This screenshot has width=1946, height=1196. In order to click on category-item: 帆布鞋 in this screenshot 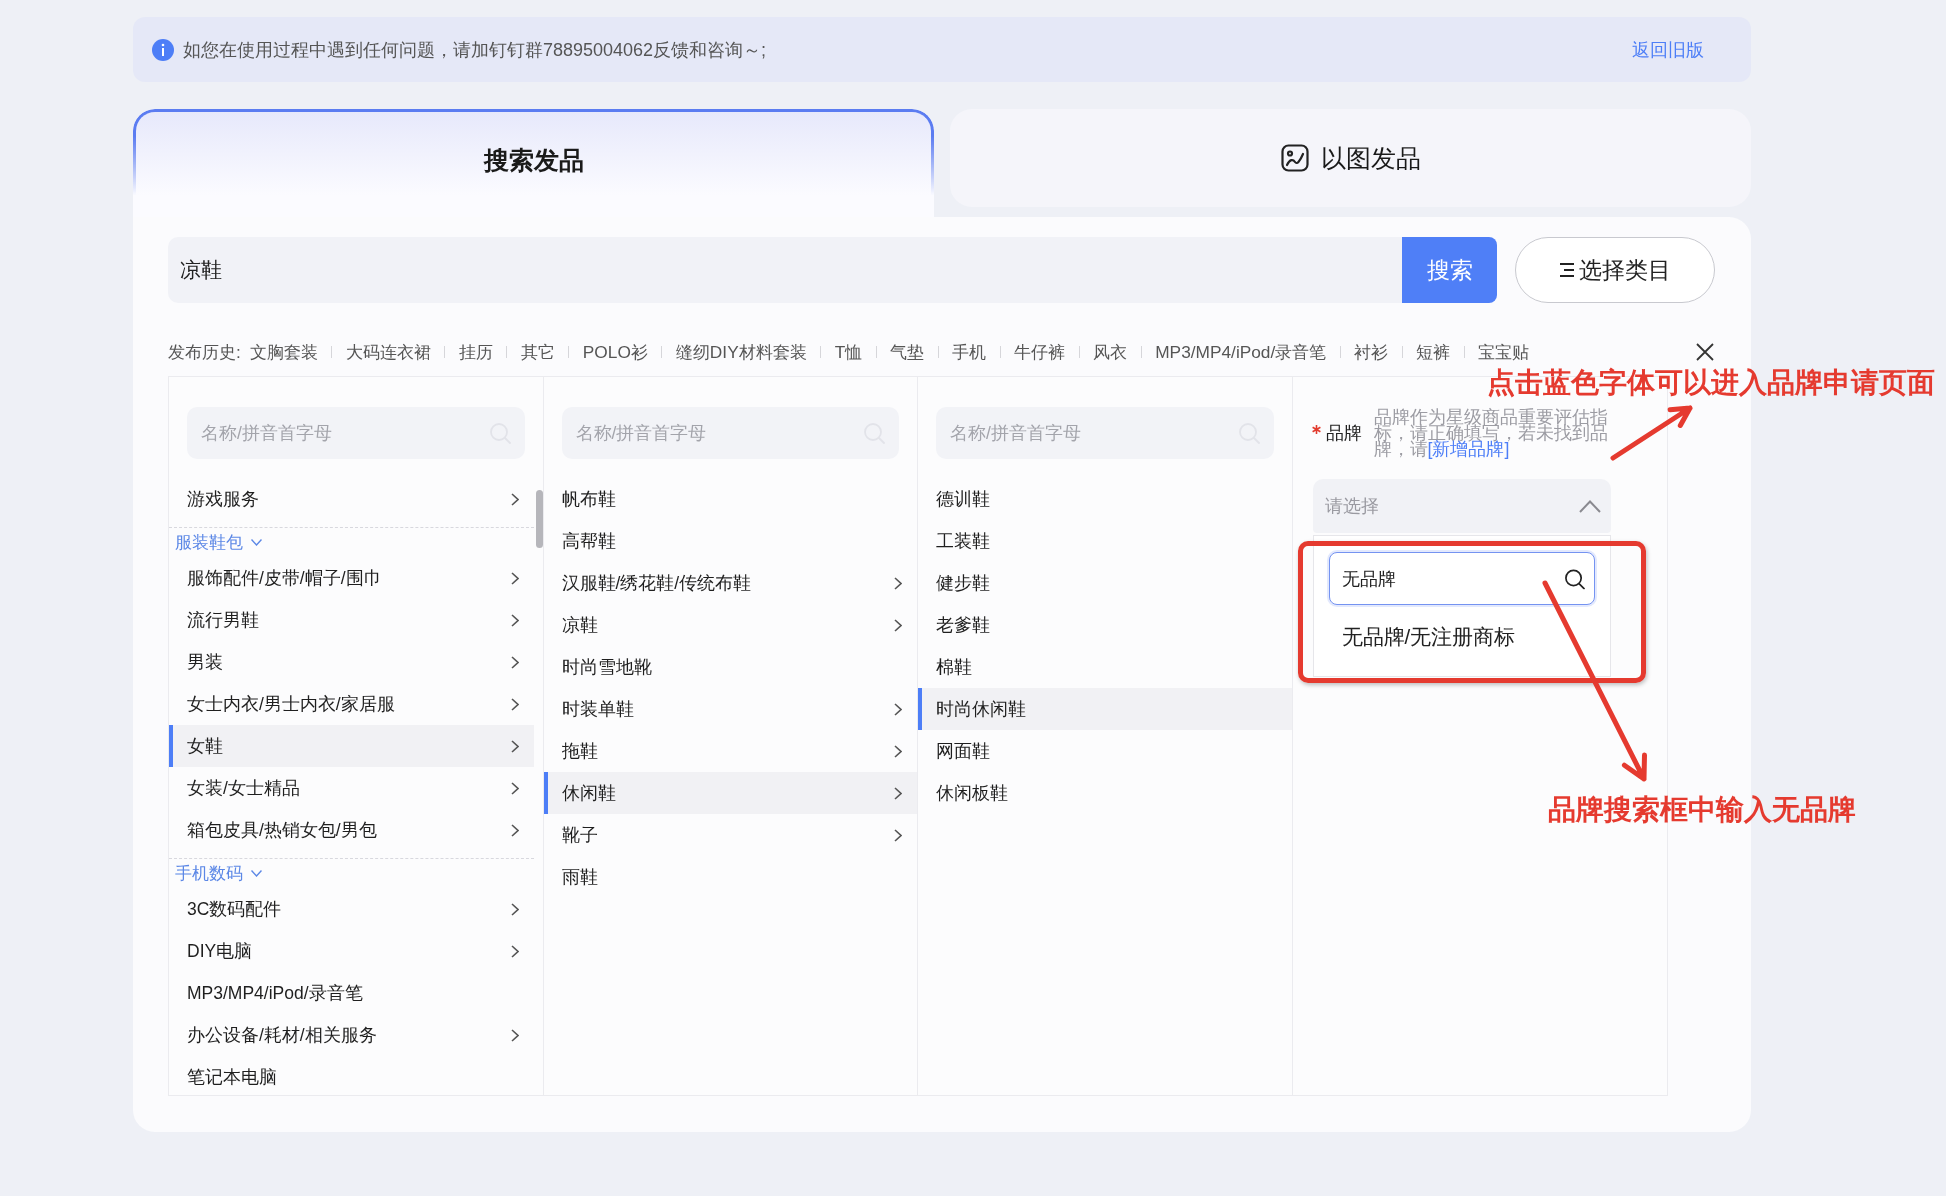, I will do `click(730, 499)`.